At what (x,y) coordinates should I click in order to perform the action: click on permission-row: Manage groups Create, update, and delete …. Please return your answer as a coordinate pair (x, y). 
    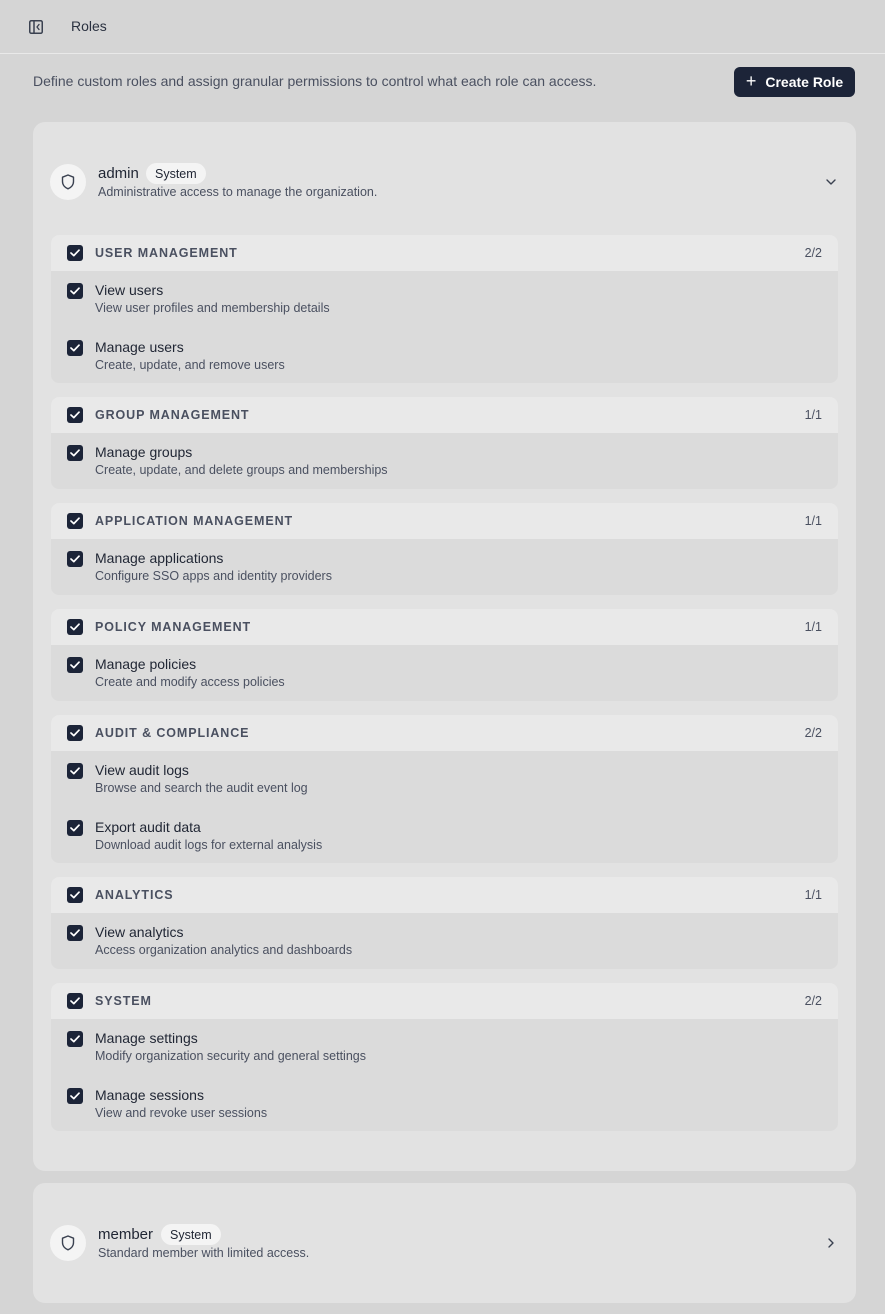
    Looking at the image, I should click on (444, 461).